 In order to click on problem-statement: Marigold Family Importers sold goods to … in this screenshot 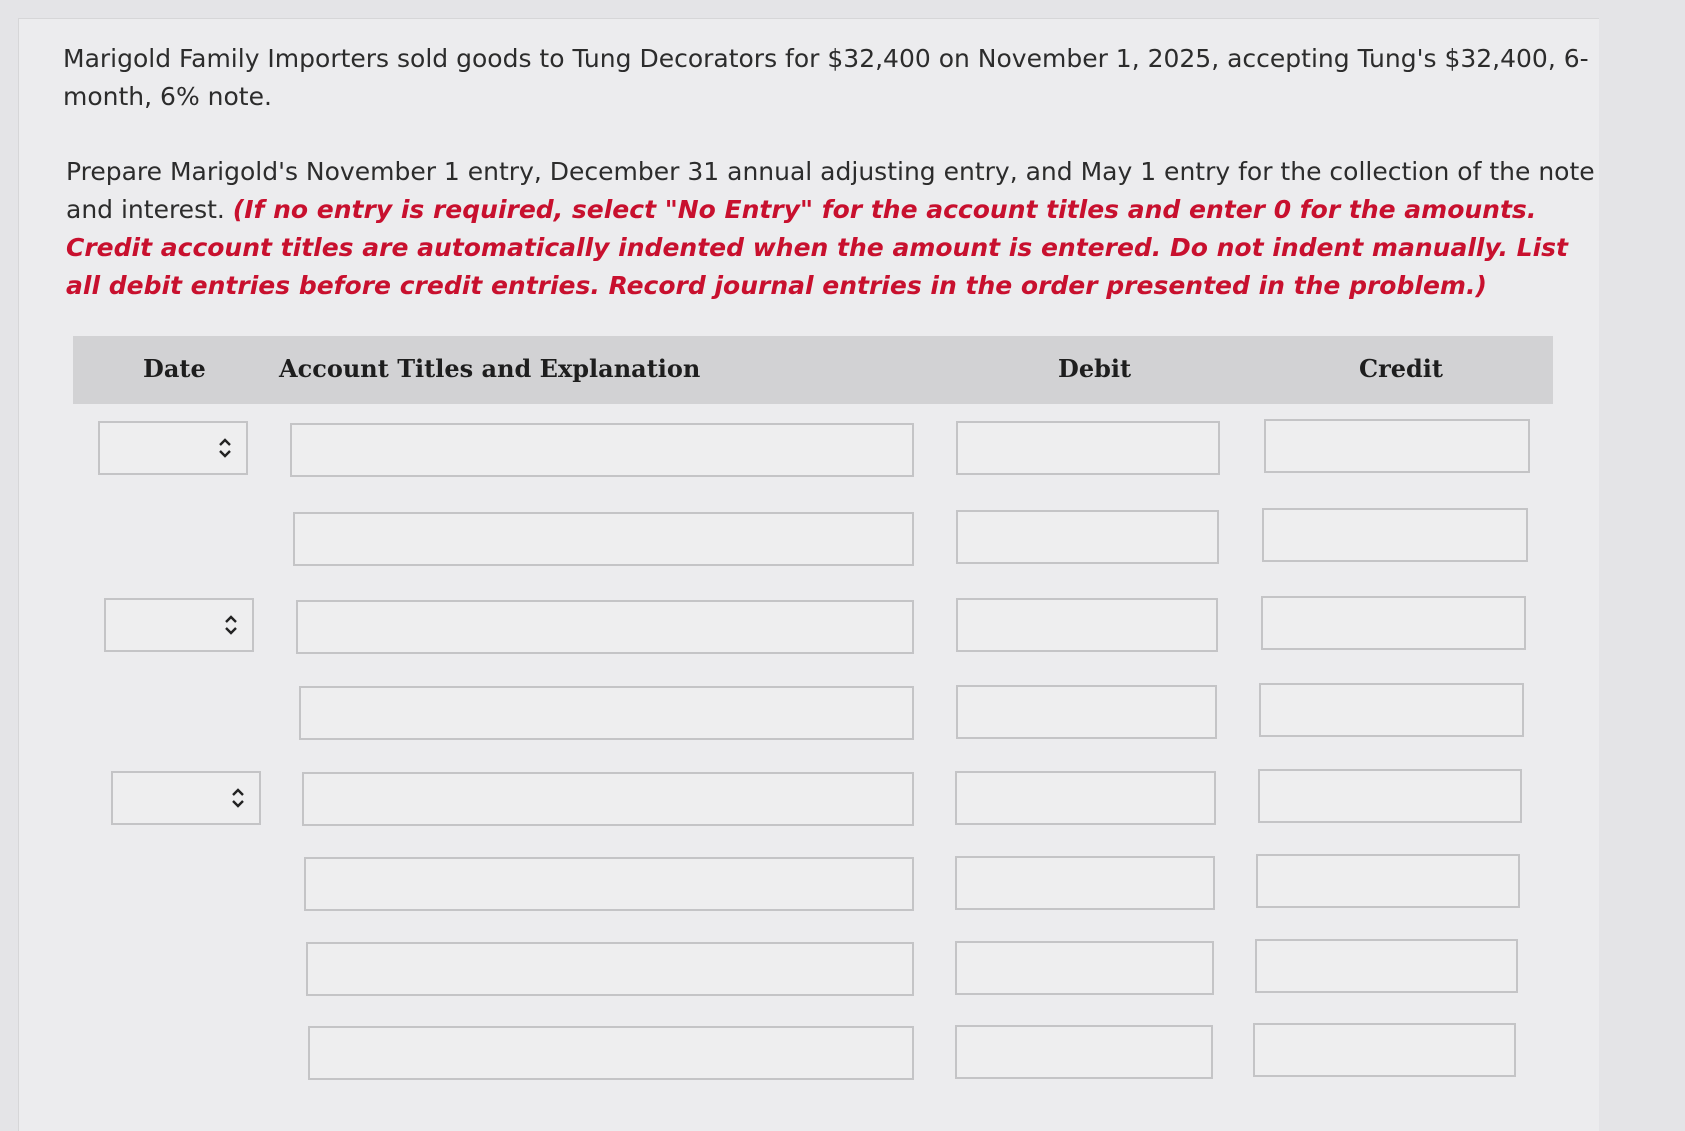, I will do `click(826, 77)`.